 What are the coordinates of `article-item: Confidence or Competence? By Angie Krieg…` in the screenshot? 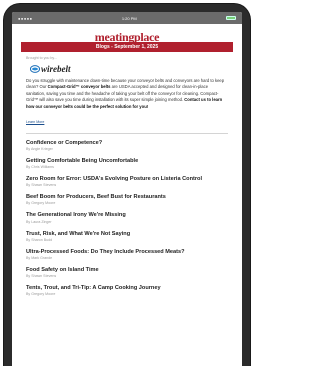 It's located at (127, 145).